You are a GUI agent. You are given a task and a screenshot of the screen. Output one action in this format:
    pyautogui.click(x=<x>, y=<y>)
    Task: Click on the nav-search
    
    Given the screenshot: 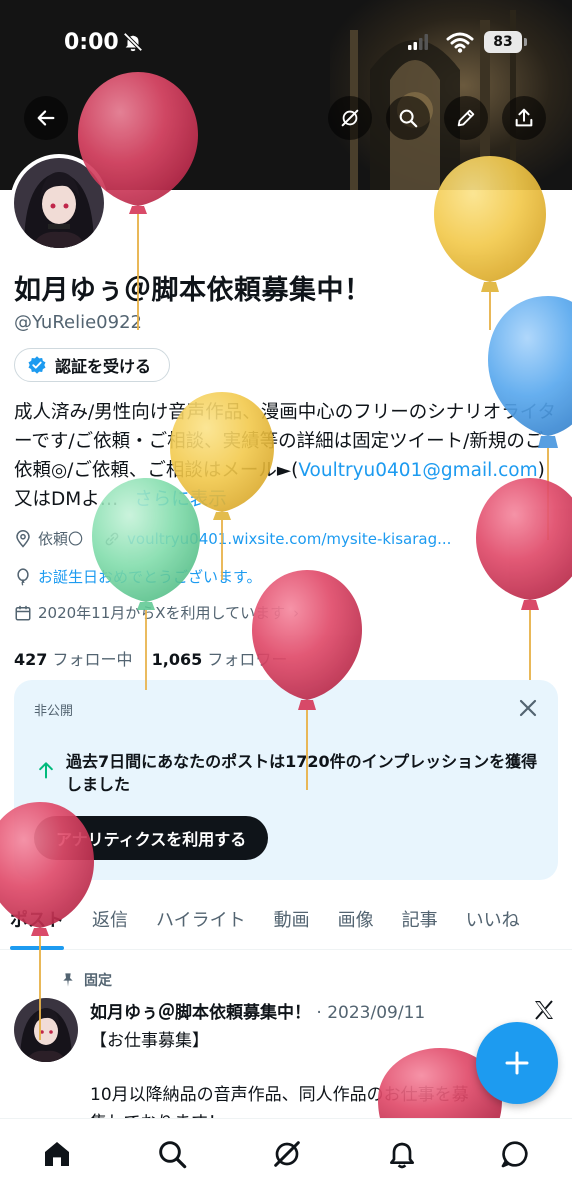 What is the action you would take?
    pyautogui.click(x=172, y=1154)
    